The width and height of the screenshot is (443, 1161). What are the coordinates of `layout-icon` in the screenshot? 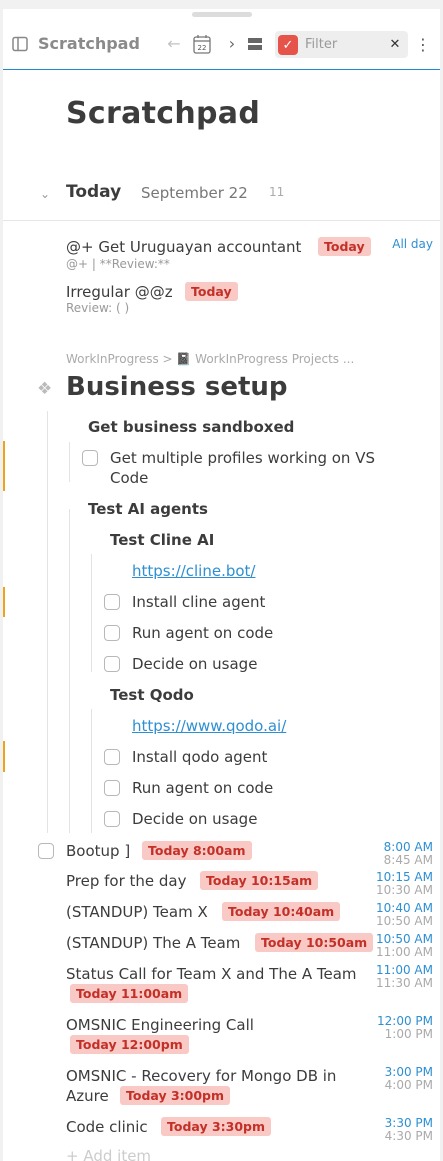 It's located at (255, 44).